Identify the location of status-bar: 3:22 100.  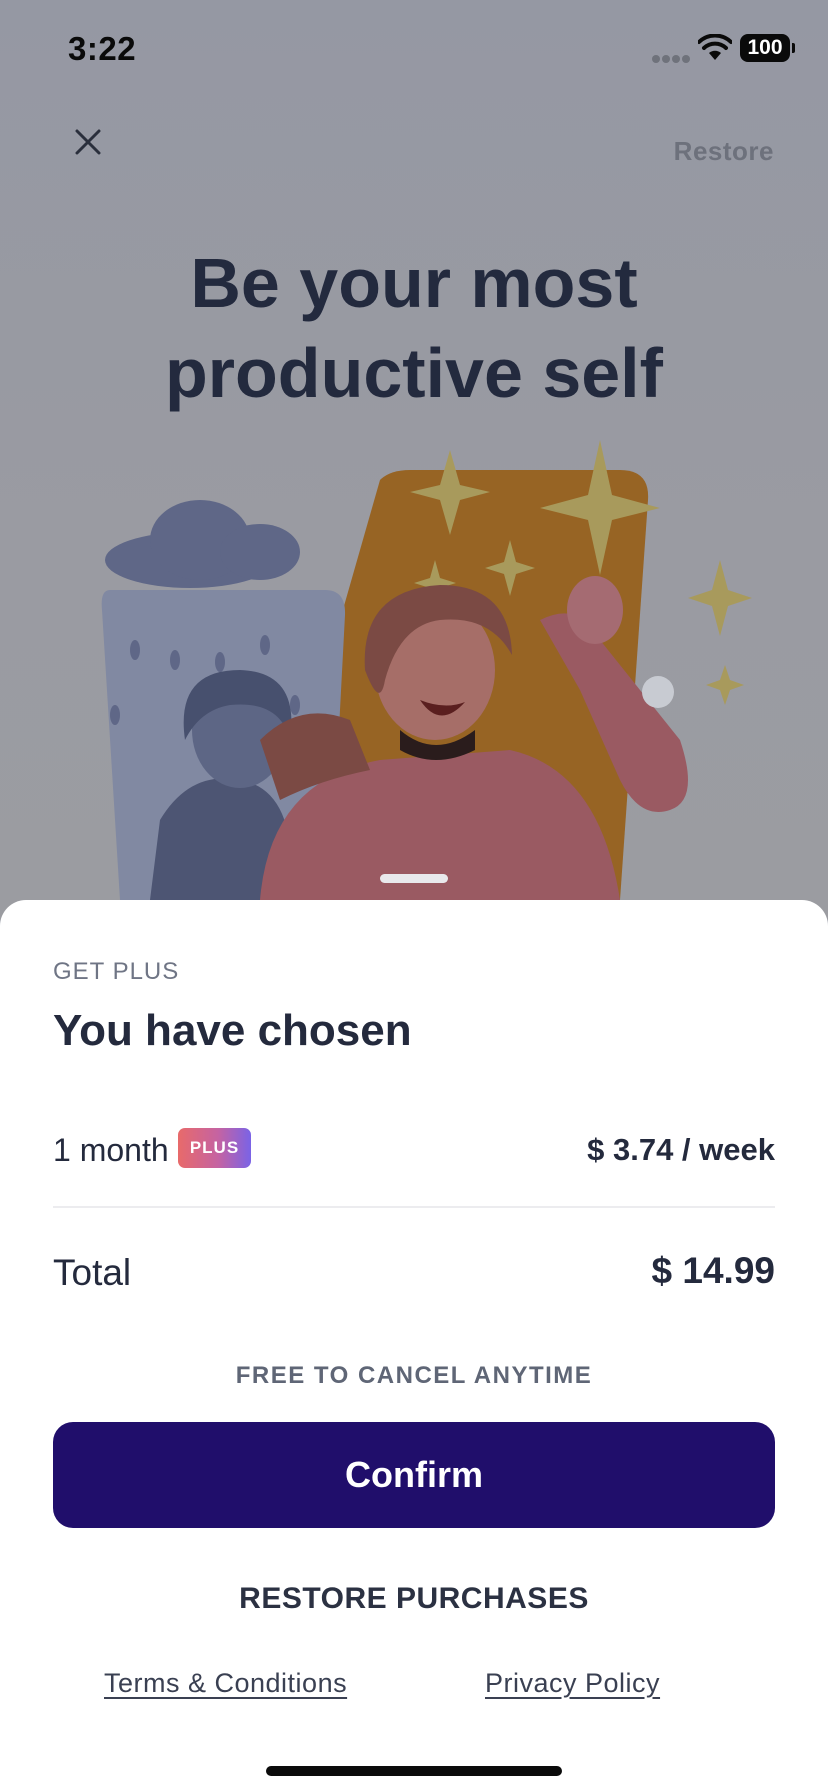
(414, 50).